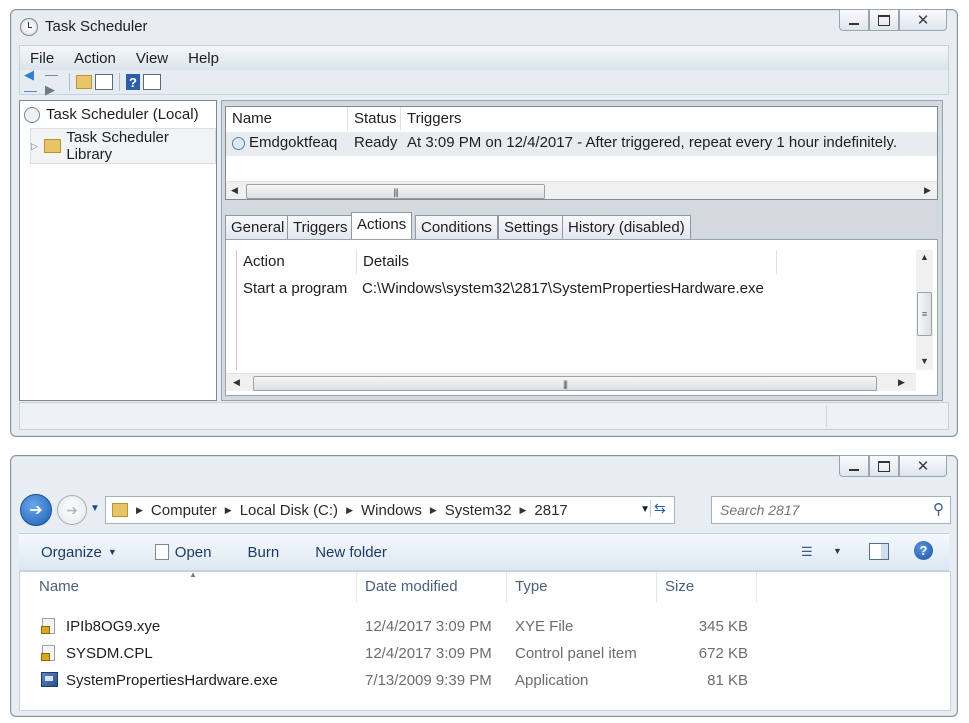  What do you see at coordinates (320, 227) in the screenshot?
I see `tab-triggers: Triggers` at bounding box center [320, 227].